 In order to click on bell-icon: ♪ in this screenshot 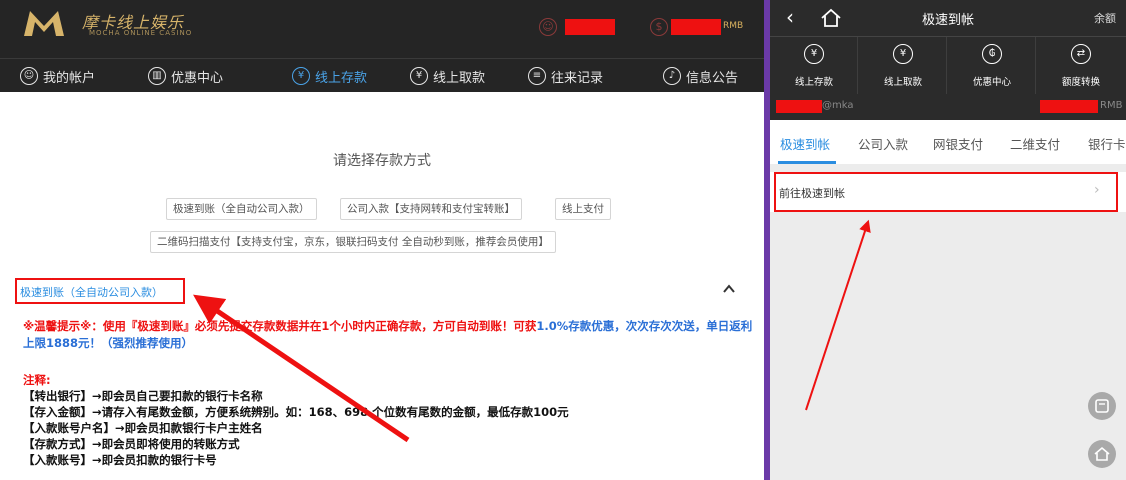, I will do `click(672, 76)`.